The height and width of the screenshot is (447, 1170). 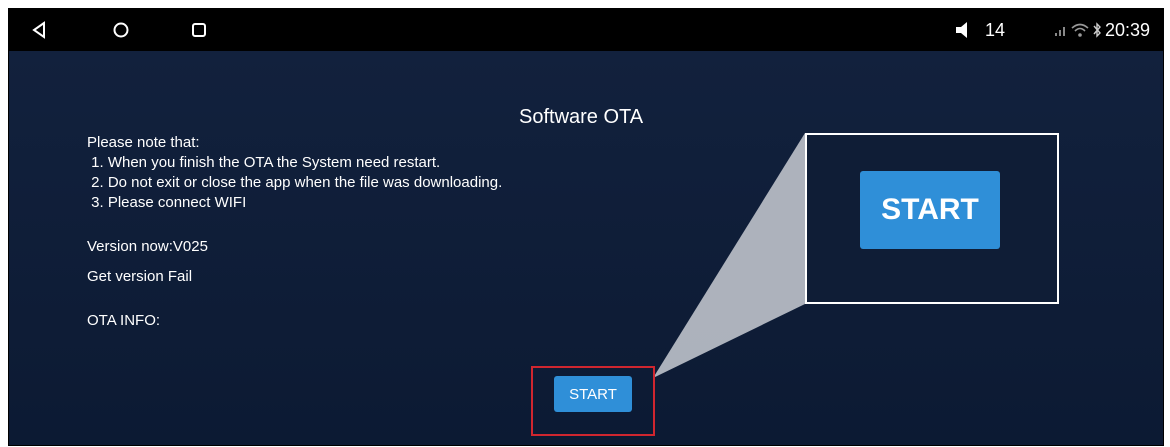 What do you see at coordinates (167, 202) in the screenshot?
I see `note-item-3: 3. Please connect WIFI` at bounding box center [167, 202].